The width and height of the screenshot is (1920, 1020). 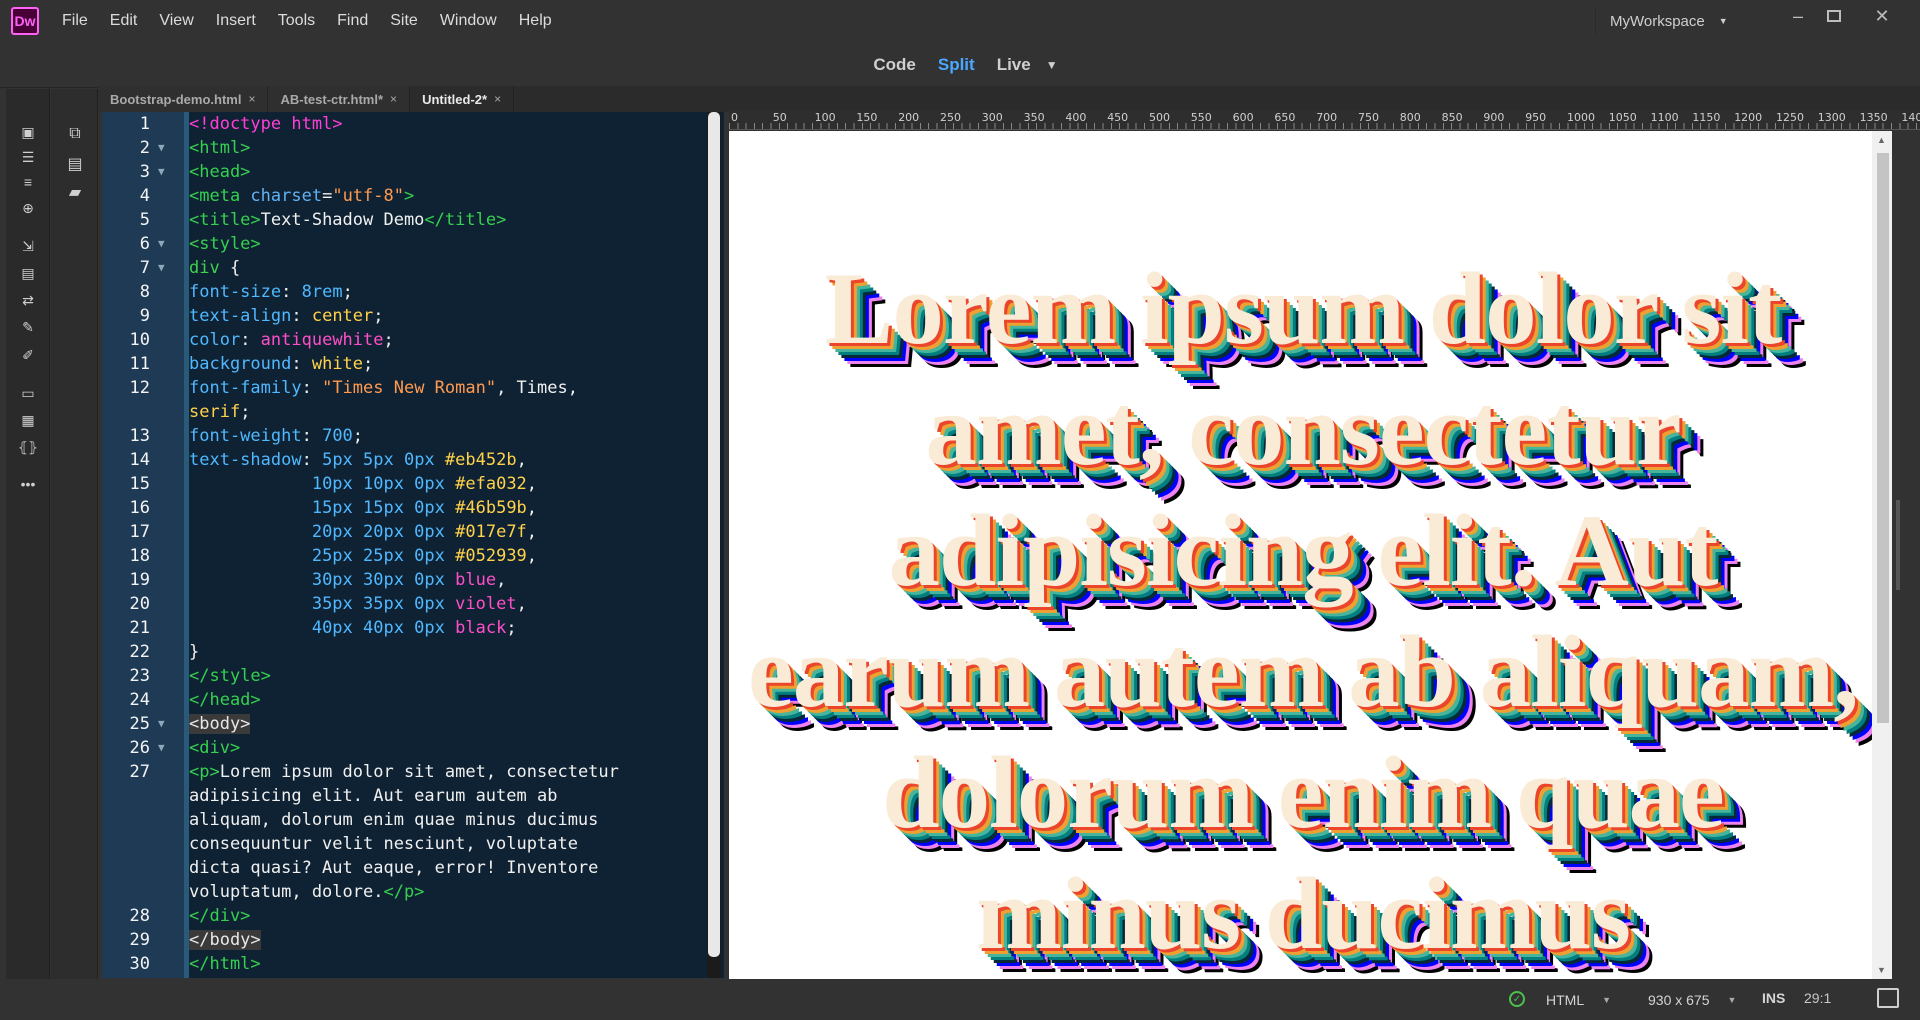 I want to click on view-live-button: Live, so click(x=1014, y=65).